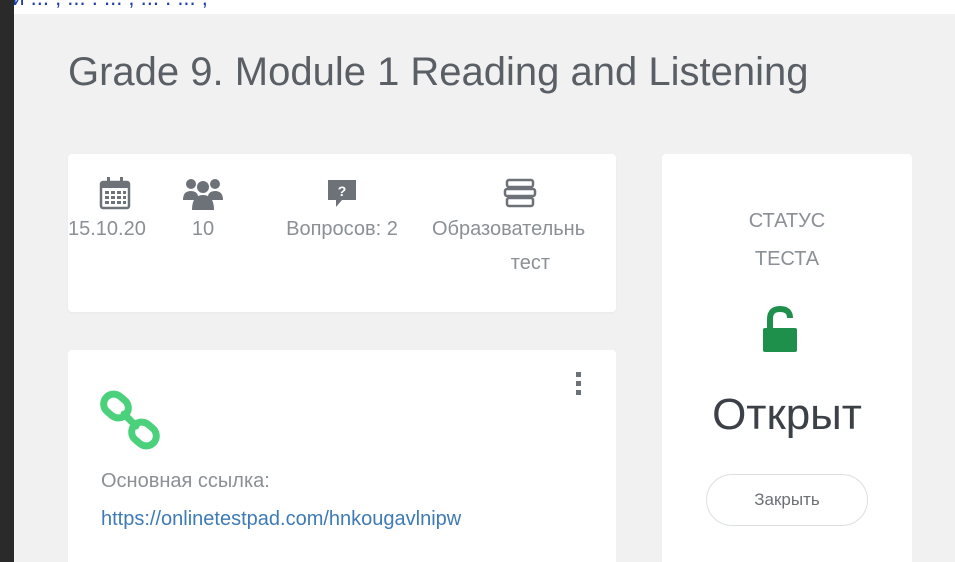  I want to click on main-link-label: Основная ссылка:, so click(185, 481).